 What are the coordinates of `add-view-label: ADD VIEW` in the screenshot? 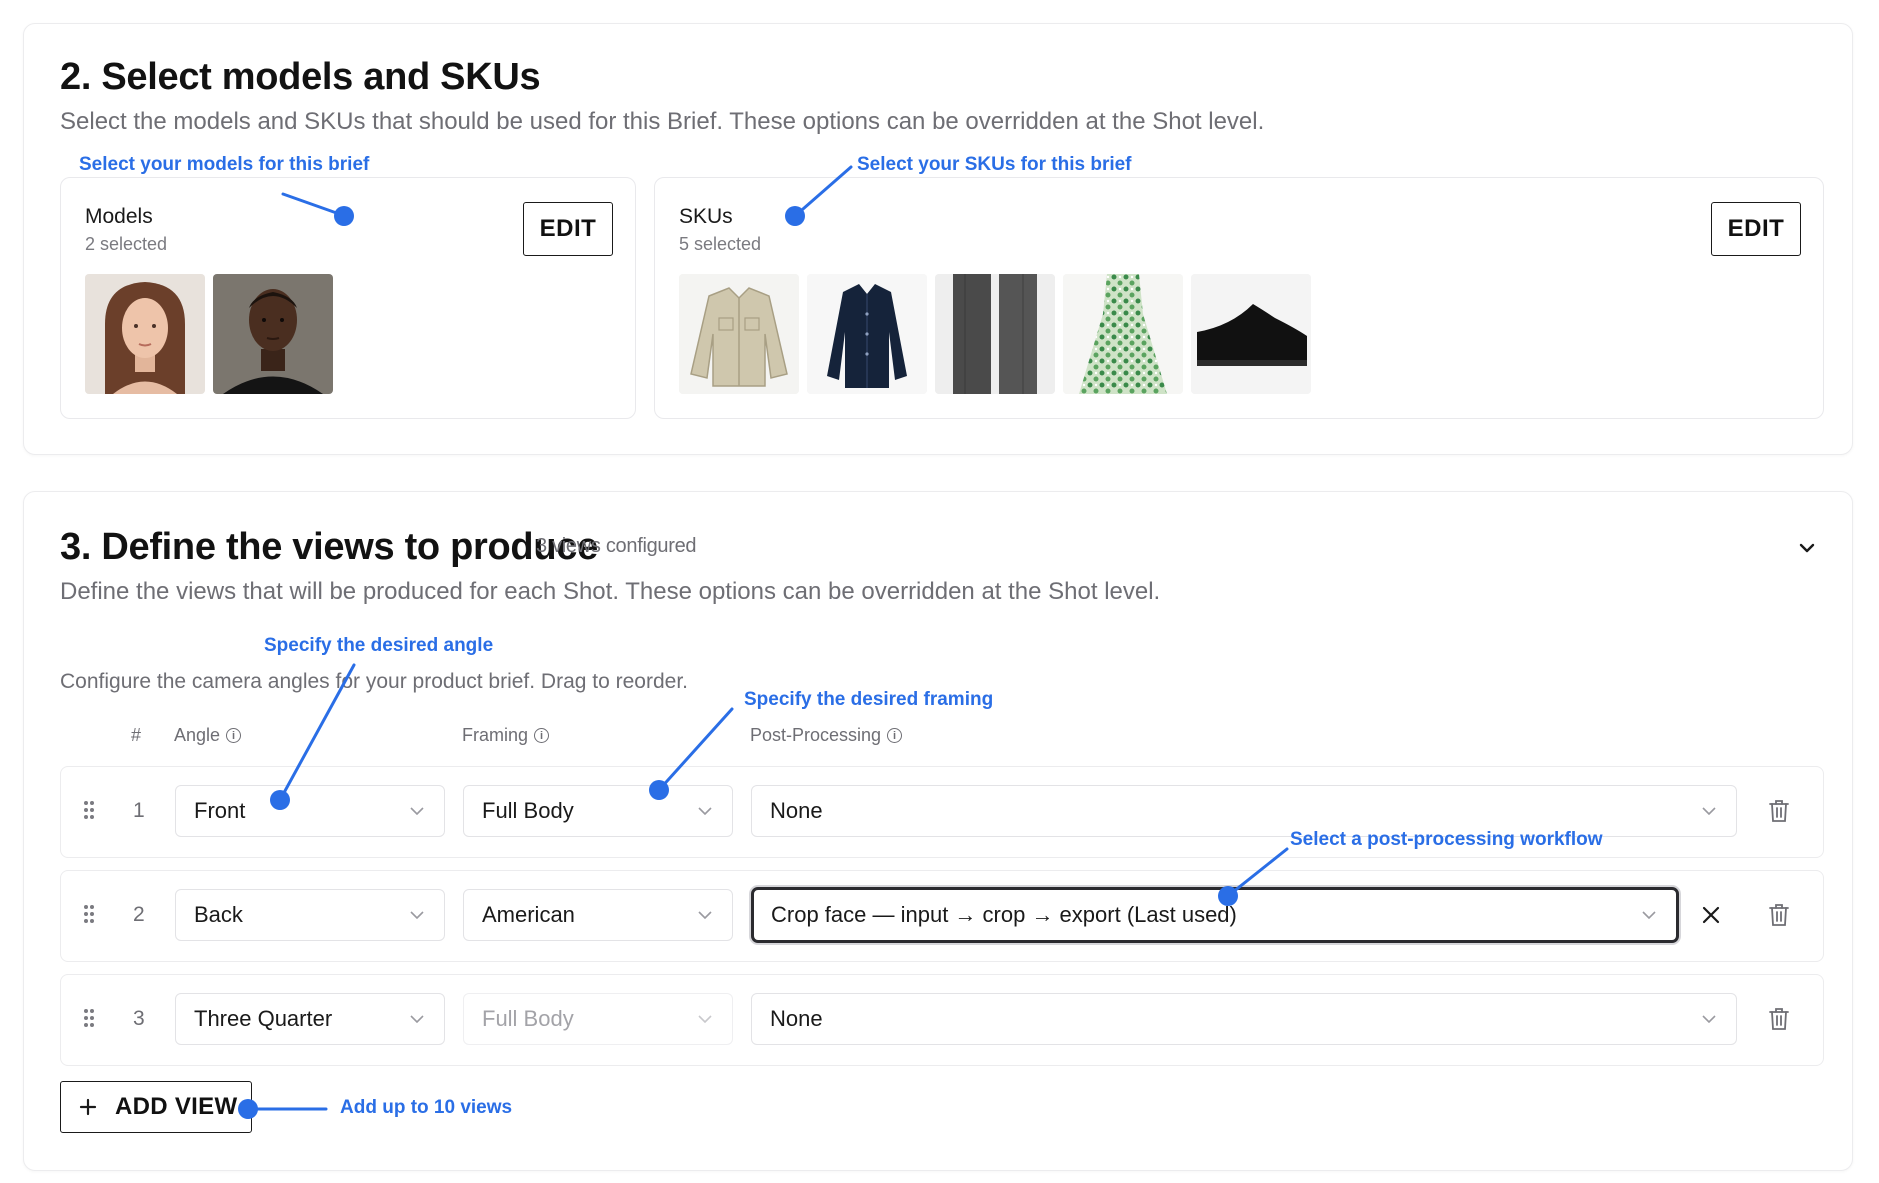 It's located at (176, 1106).